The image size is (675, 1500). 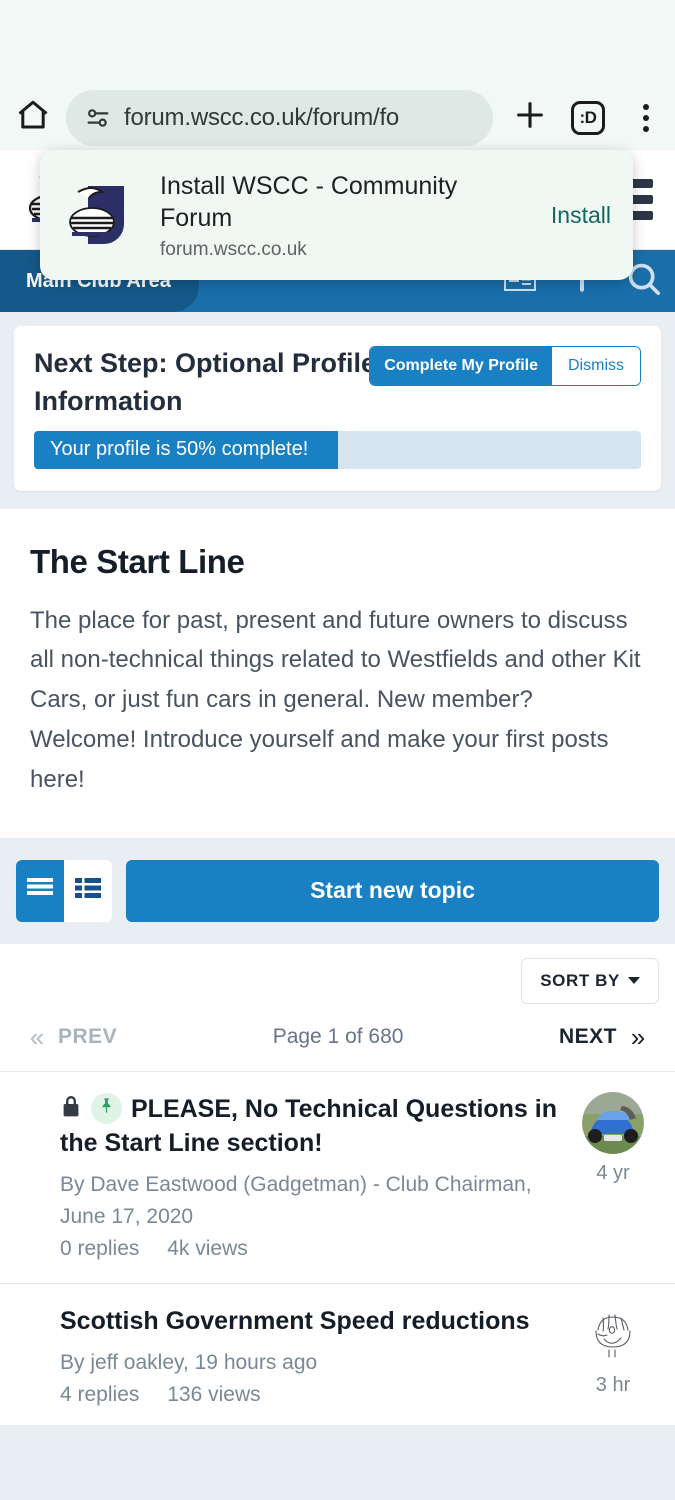 I want to click on page-title: The Start Line, so click(x=137, y=561).